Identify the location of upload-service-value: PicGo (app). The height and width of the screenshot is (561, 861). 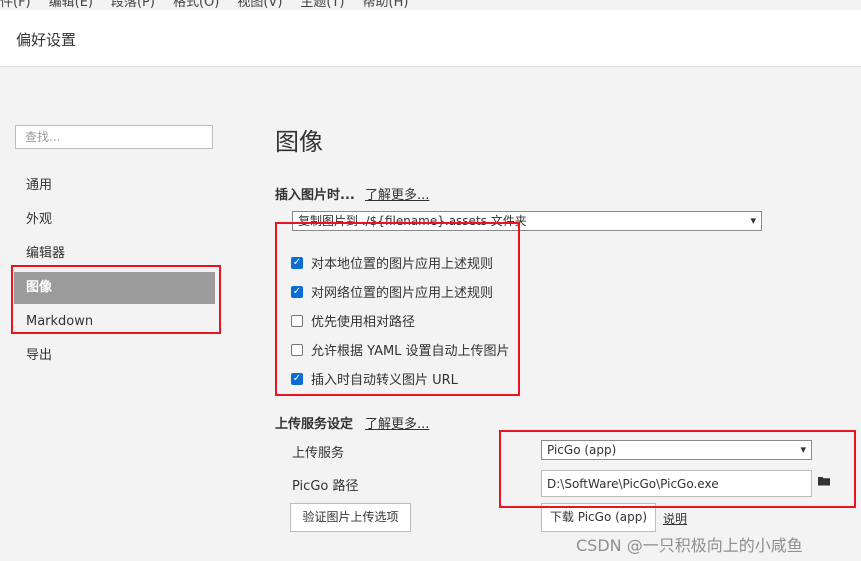
(582, 450).